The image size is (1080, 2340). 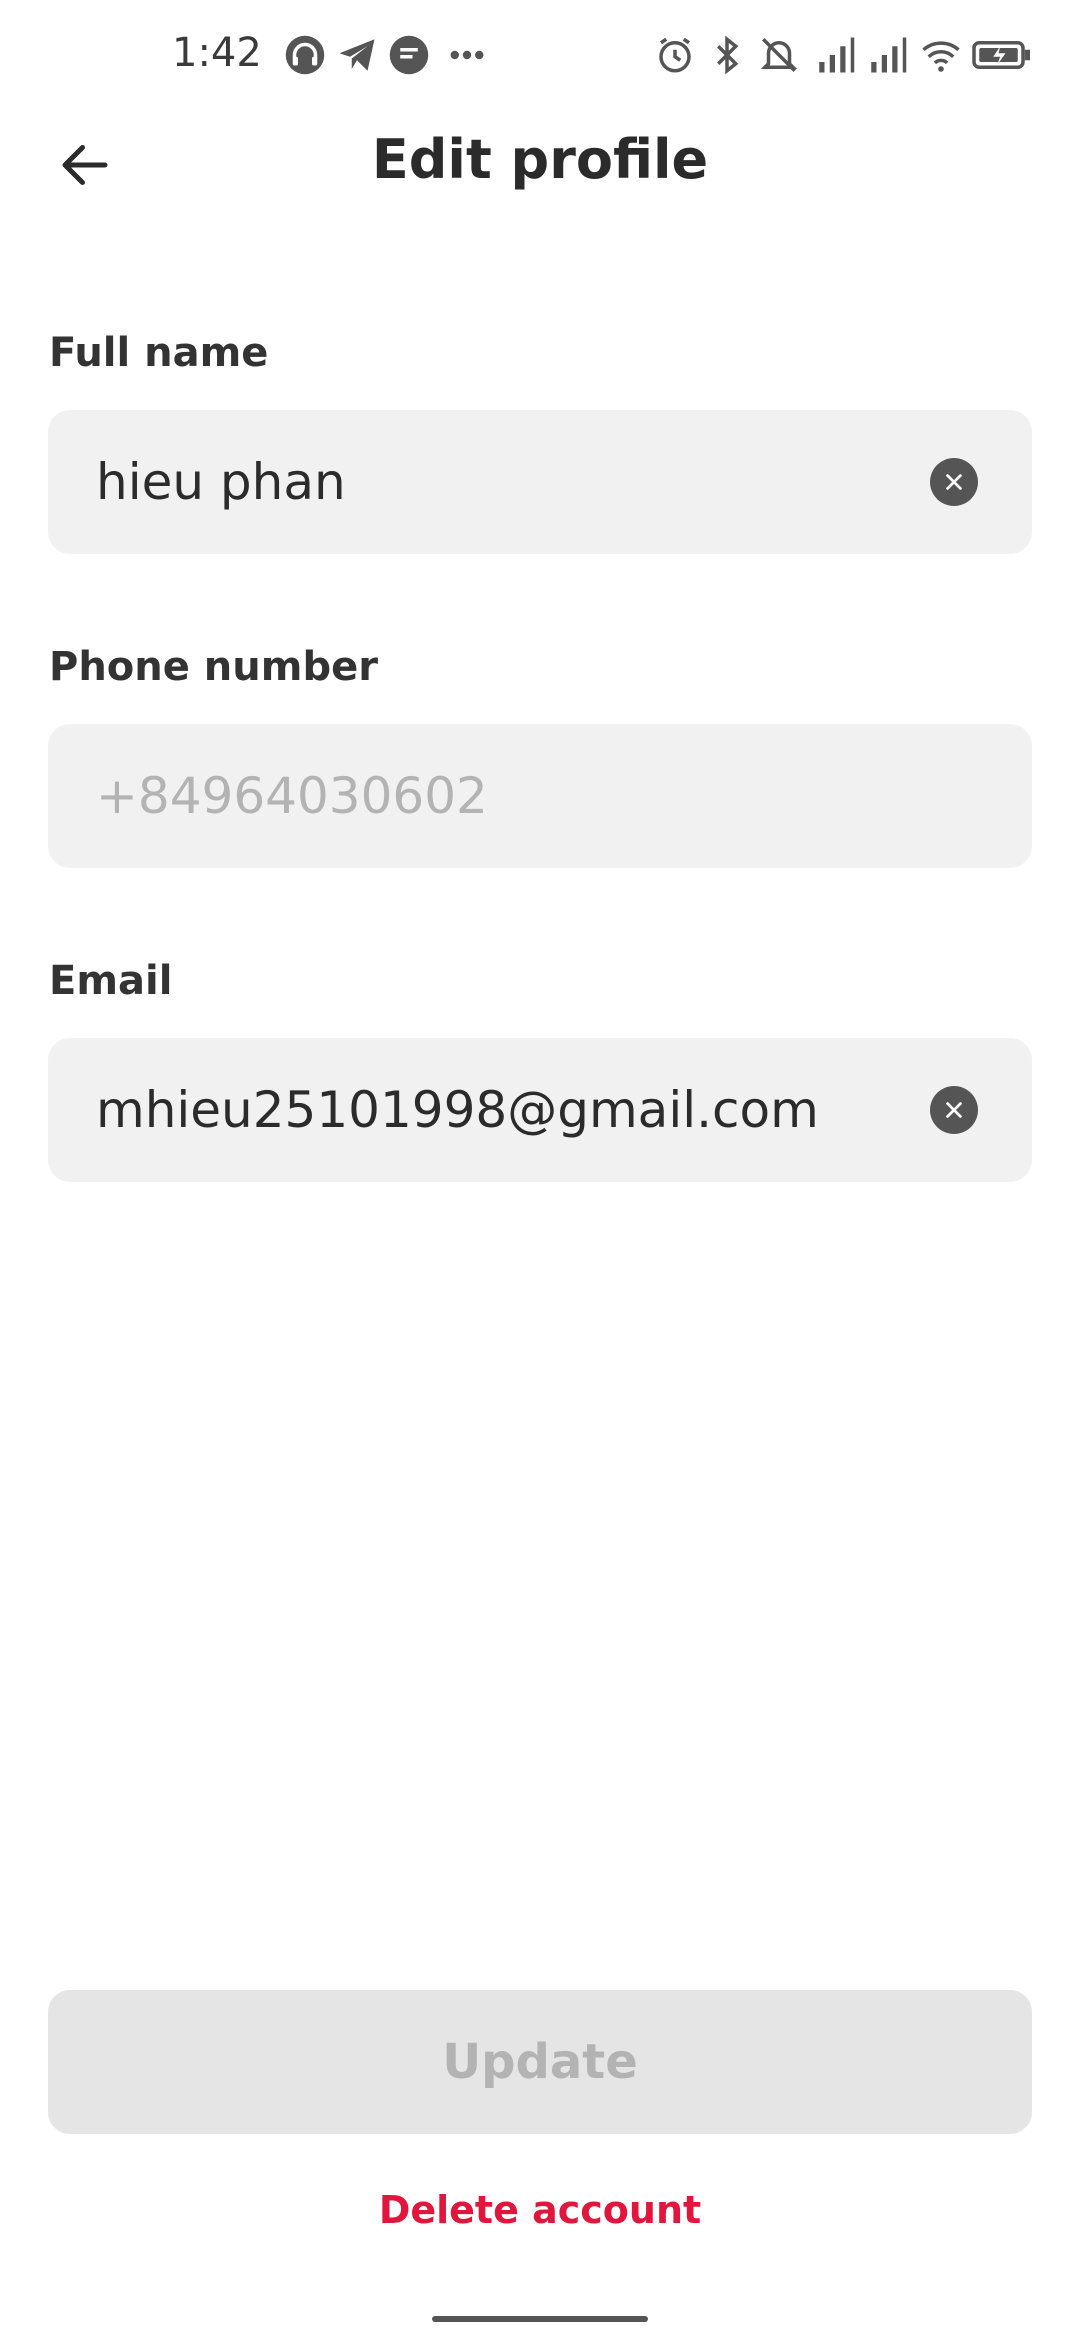 I want to click on phone-number-input, so click(x=506, y=796).